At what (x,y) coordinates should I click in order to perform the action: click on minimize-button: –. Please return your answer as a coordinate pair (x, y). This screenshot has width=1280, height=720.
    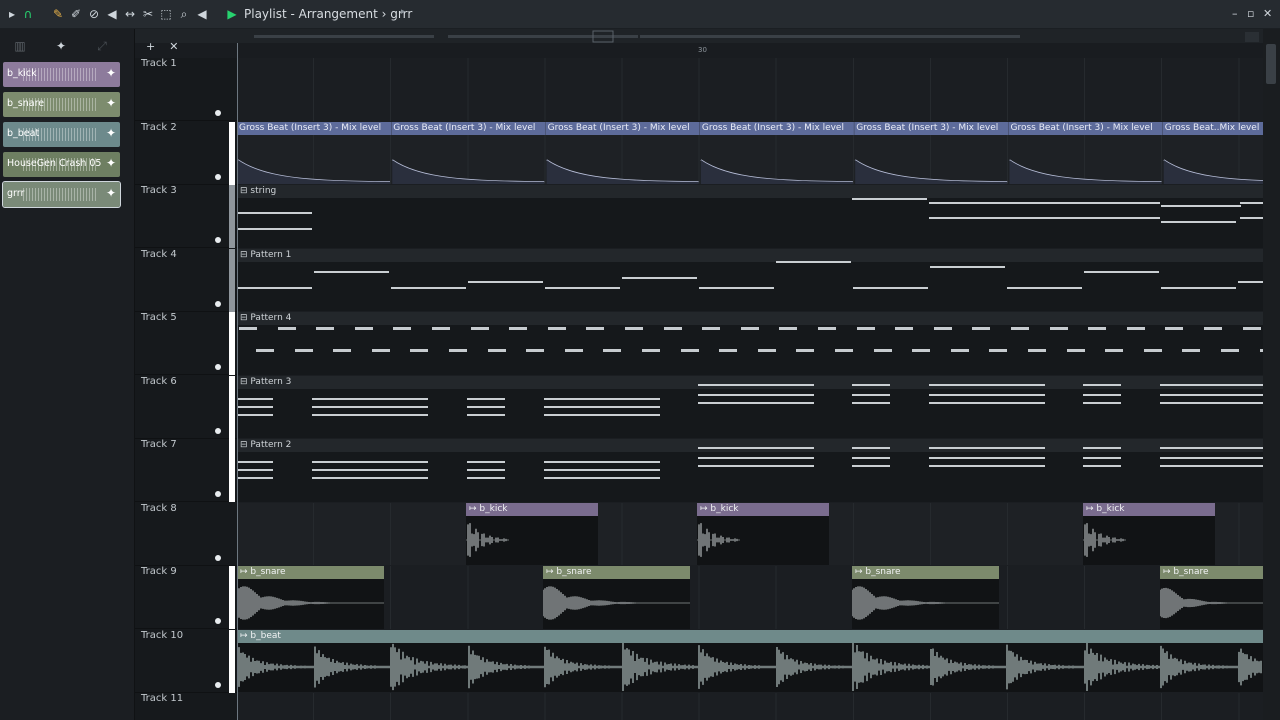
    Looking at the image, I should click on (1235, 13).